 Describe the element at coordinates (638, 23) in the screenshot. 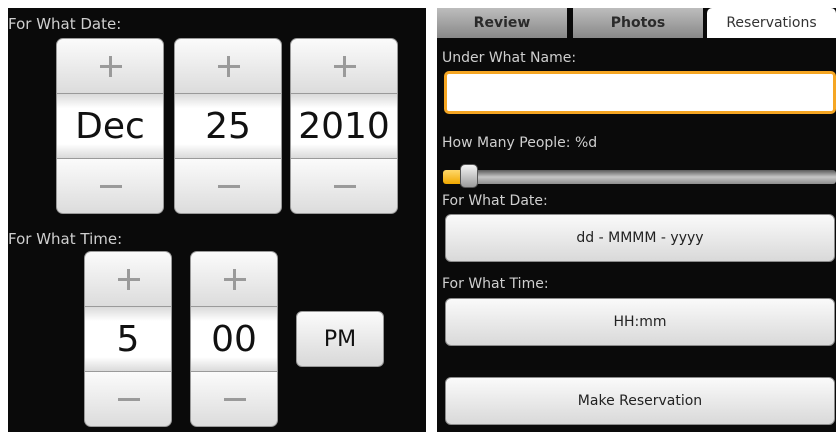

I see `tab-photos: Photos` at that location.